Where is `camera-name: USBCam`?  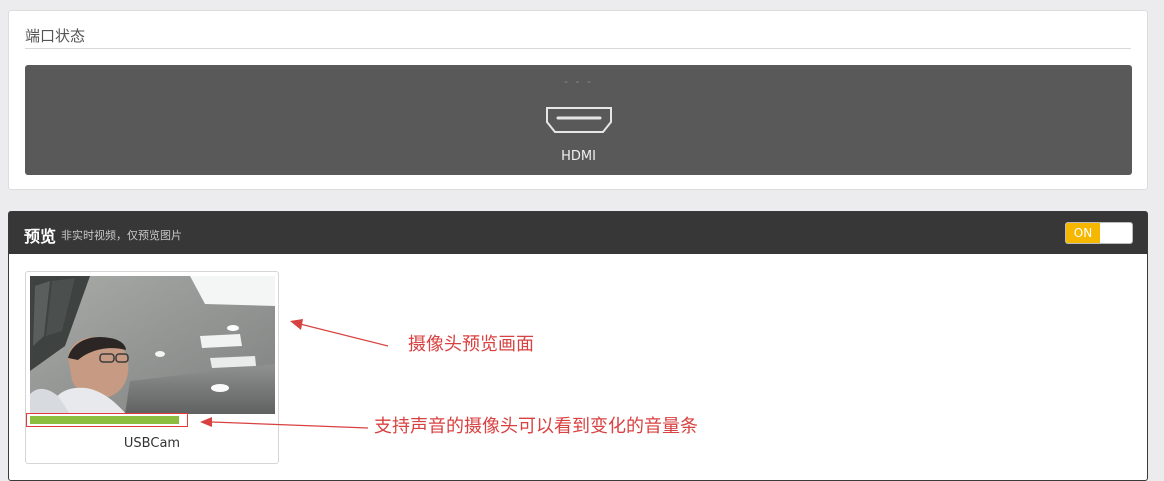
camera-name: USBCam is located at coordinates (152, 443).